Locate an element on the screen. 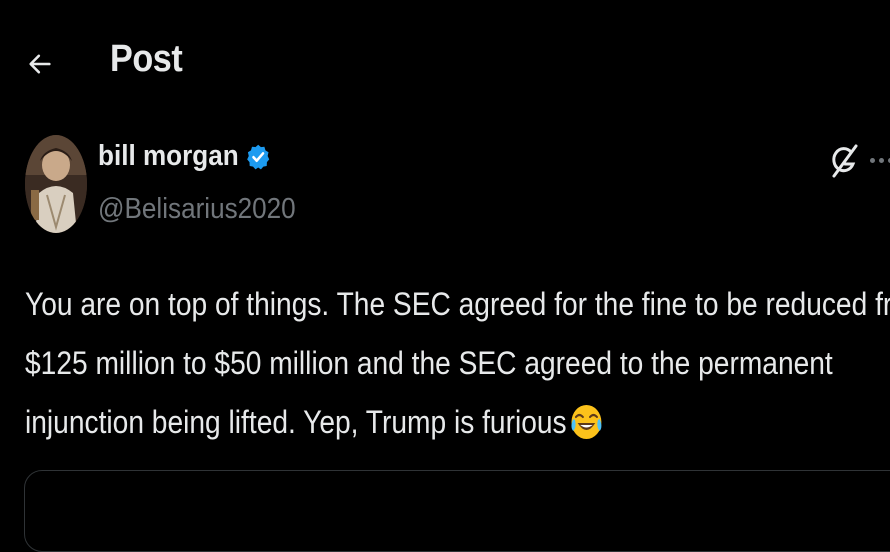 The image size is (890, 552). author-handle: @Belisarius2020 is located at coordinates (197, 209).